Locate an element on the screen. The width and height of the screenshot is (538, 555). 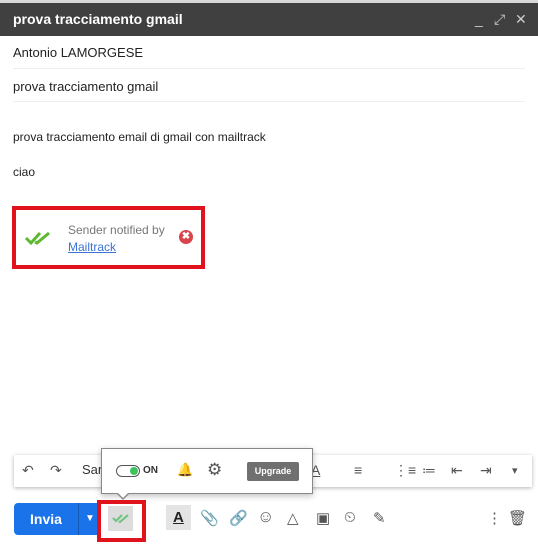
mailtrack-button is located at coordinates (120, 518).